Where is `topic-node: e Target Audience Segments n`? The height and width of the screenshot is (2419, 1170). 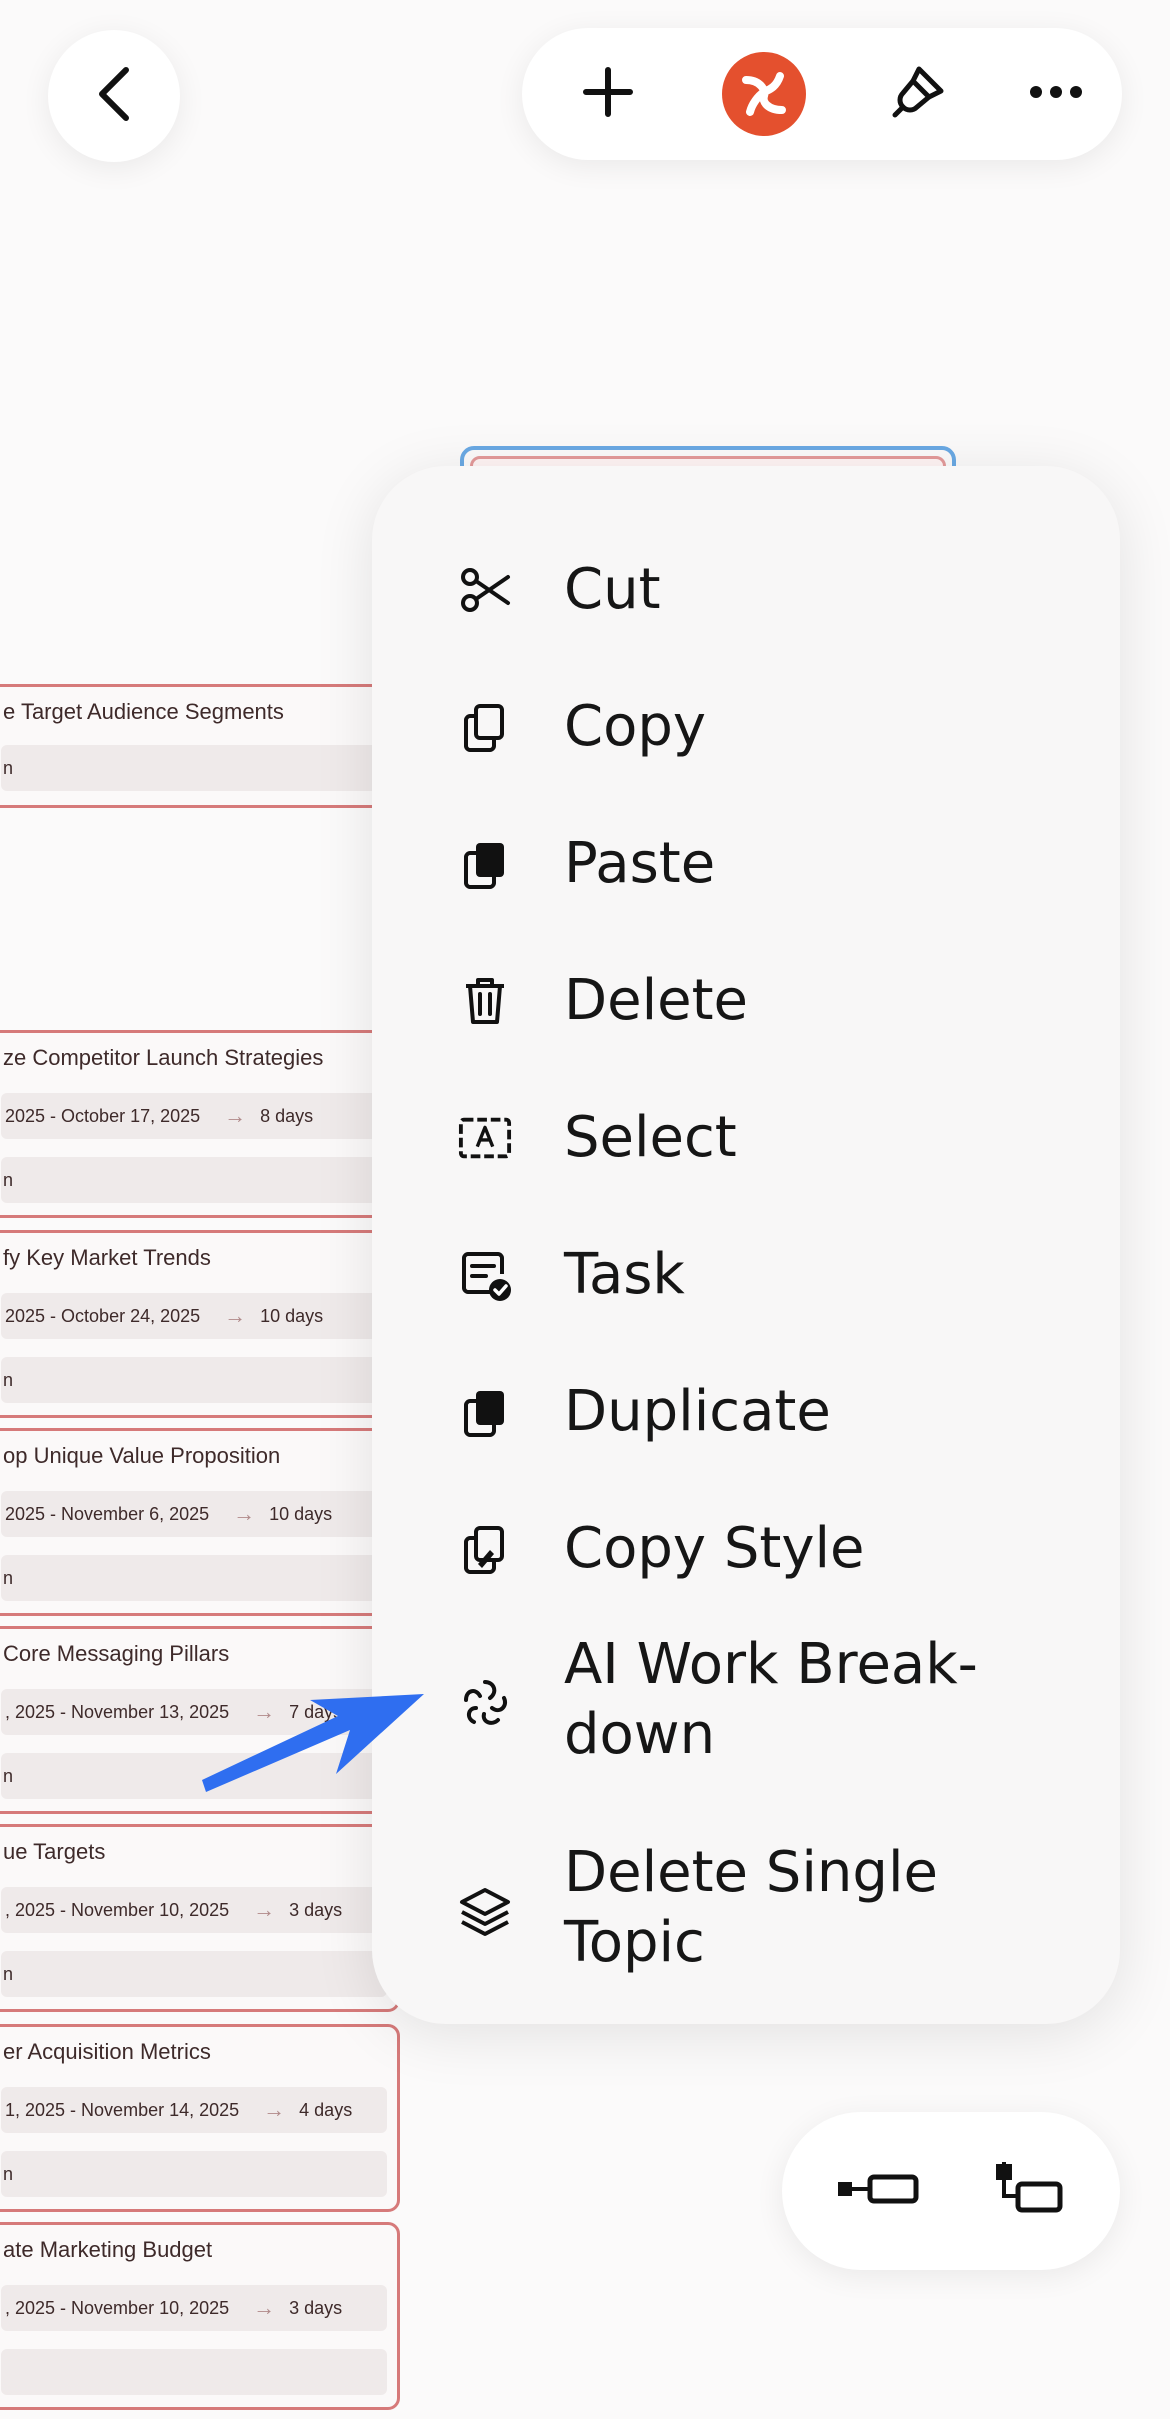
topic-node: e Target Audience Segments n is located at coordinates (200, 746).